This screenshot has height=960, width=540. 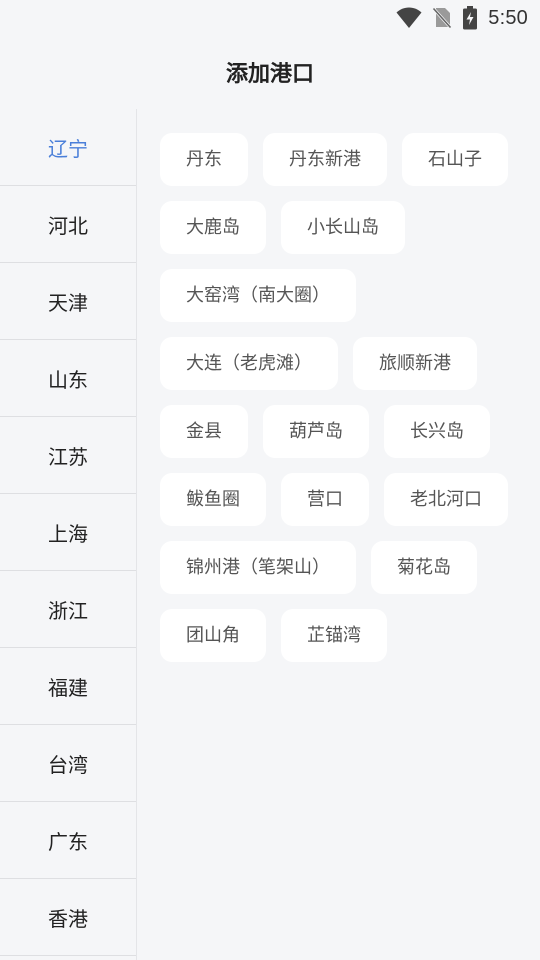 I want to click on port-chip: 丹东新港, so click(x=325, y=159).